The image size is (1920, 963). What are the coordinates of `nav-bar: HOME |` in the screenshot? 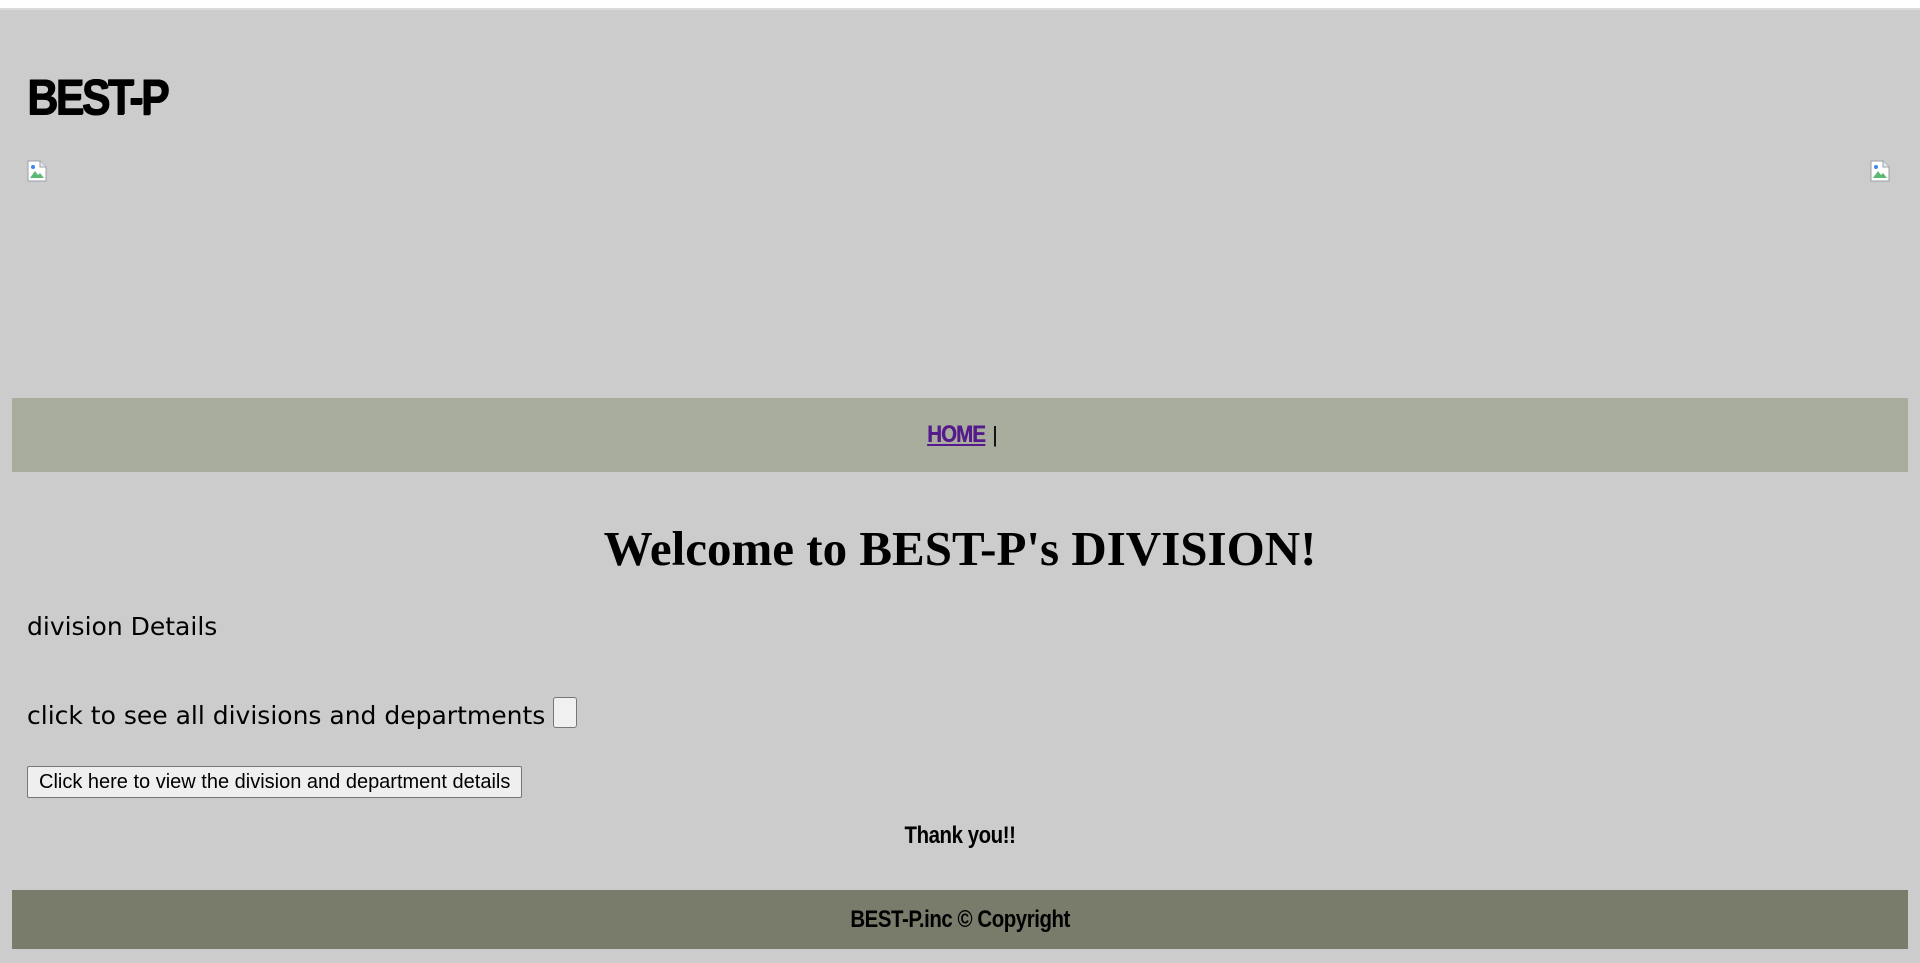 It's located at (960, 435).